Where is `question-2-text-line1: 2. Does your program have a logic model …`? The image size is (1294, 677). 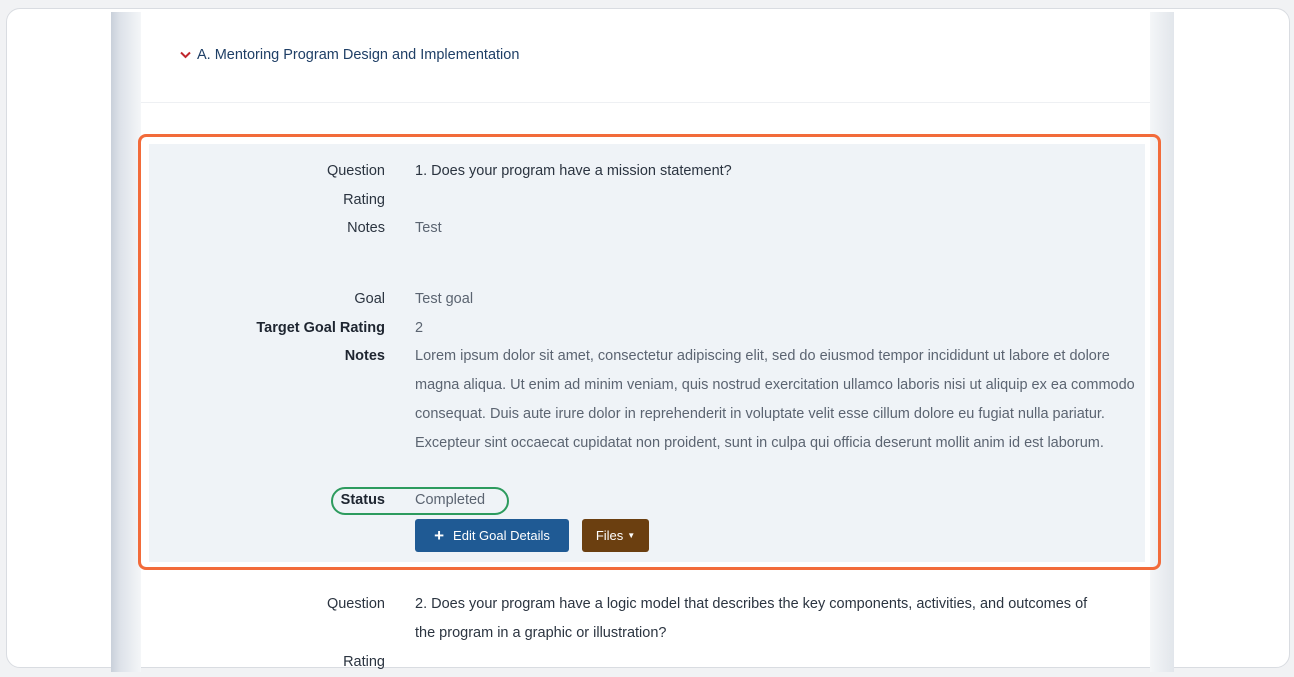 question-2-text-line1: 2. Does your program have a logic model … is located at coordinates (751, 604).